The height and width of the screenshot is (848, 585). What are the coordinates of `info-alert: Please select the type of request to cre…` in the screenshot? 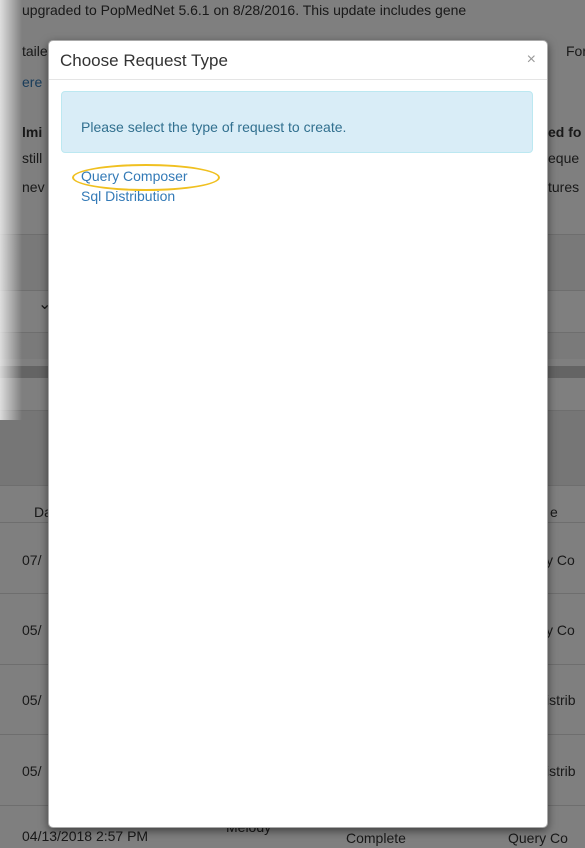 It's located at (297, 122).